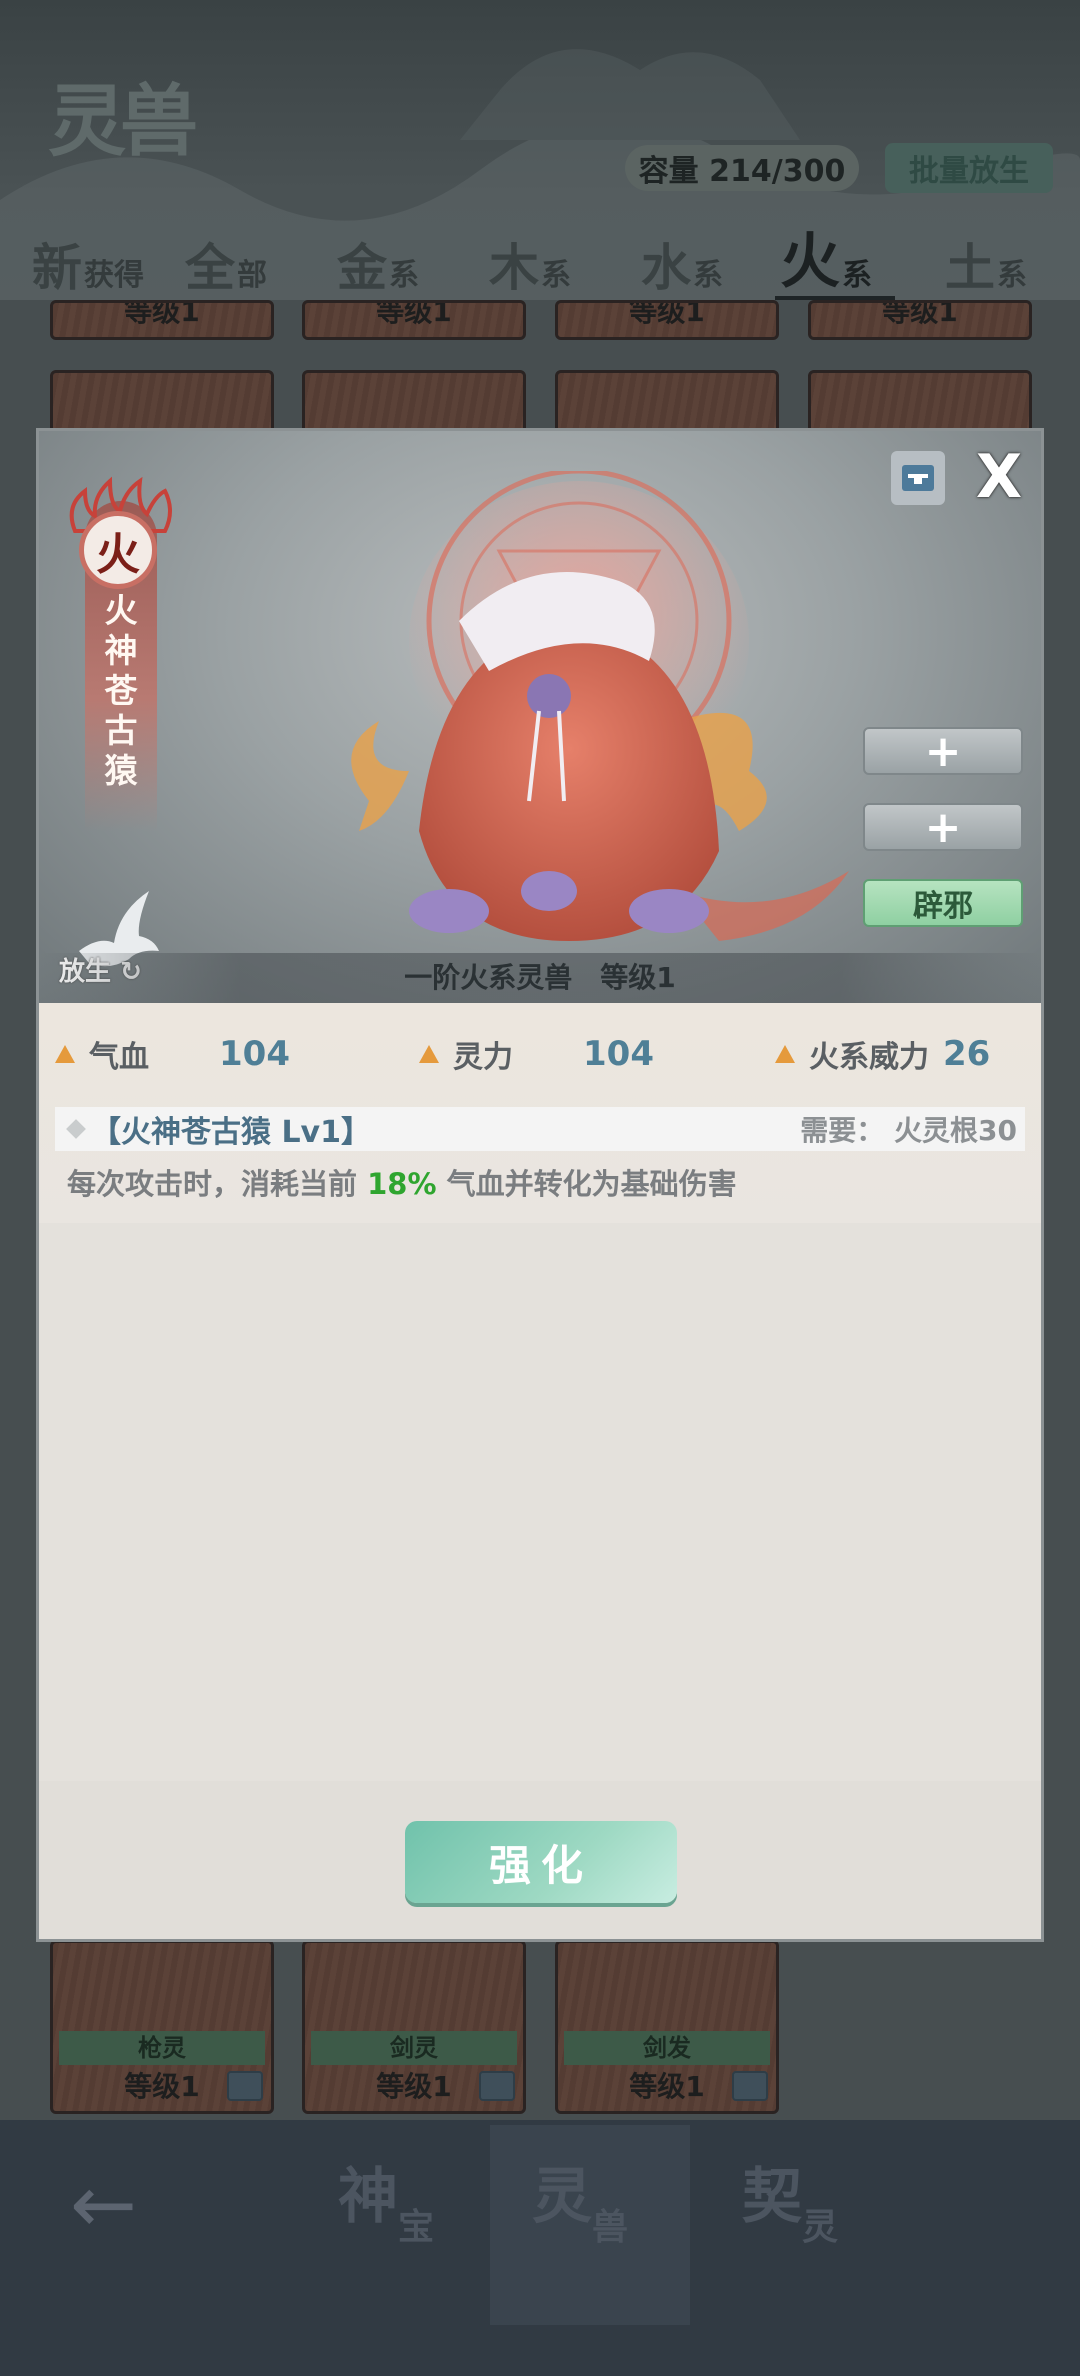  What do you see at coordinates (414, 2048) in the screenshot?
I see `card-name: 剑灵` at bounding box center [414, 2048].